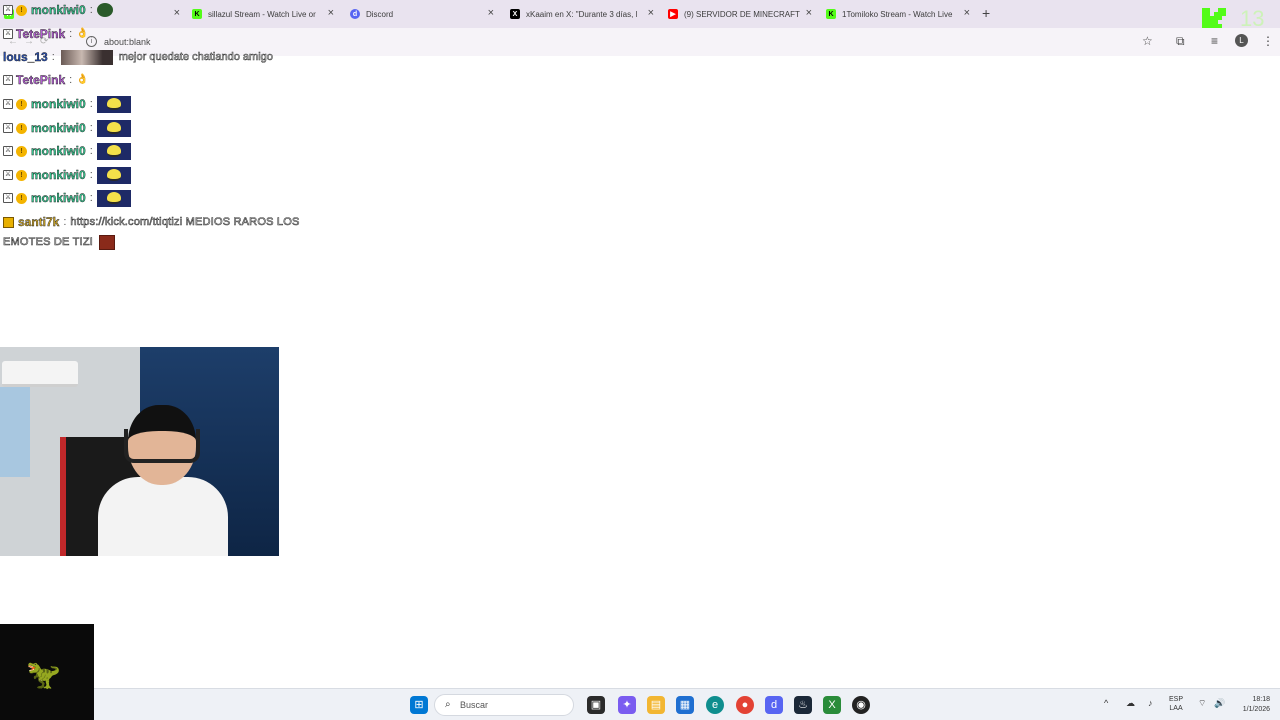 The height and width of the screenshot is (720, 1280). I want to click on tab-3: X xKaaim en X: "Durante 3 días, l ×, so click(582, 14).